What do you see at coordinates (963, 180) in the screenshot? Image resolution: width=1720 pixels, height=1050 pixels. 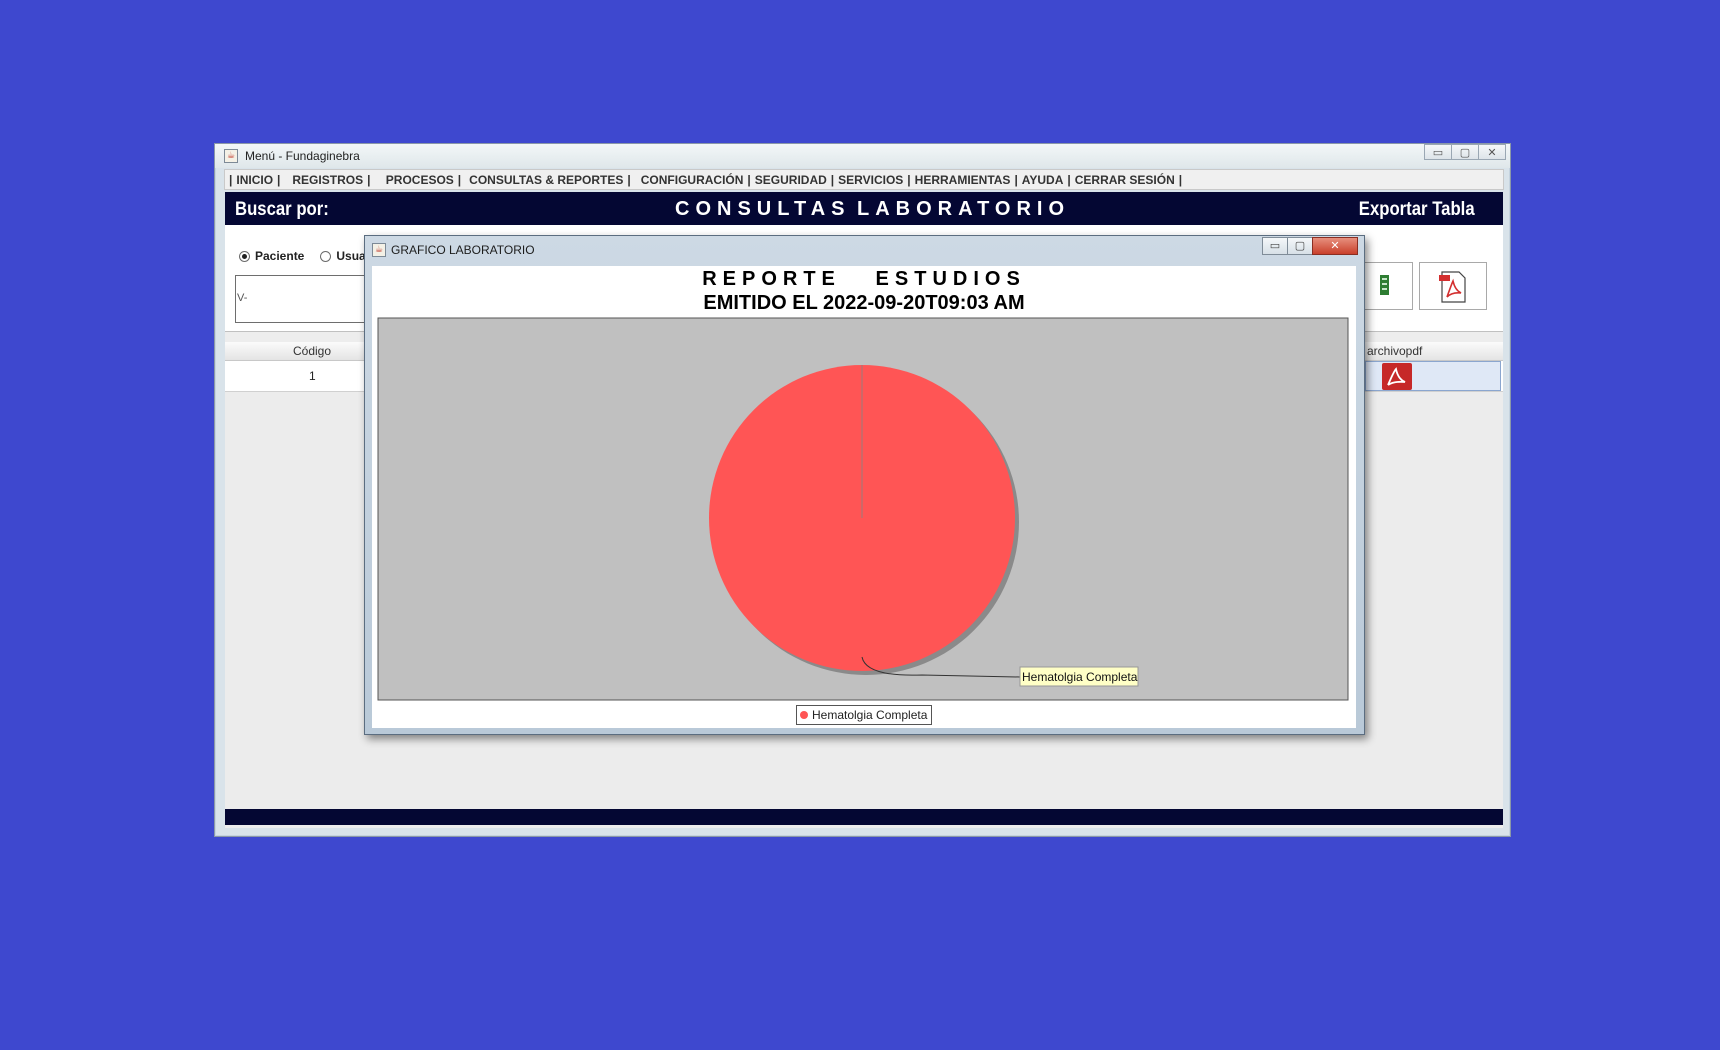 I see `menu-herramientas: HERRAMIENTAS` at bounding box center [963, 180].